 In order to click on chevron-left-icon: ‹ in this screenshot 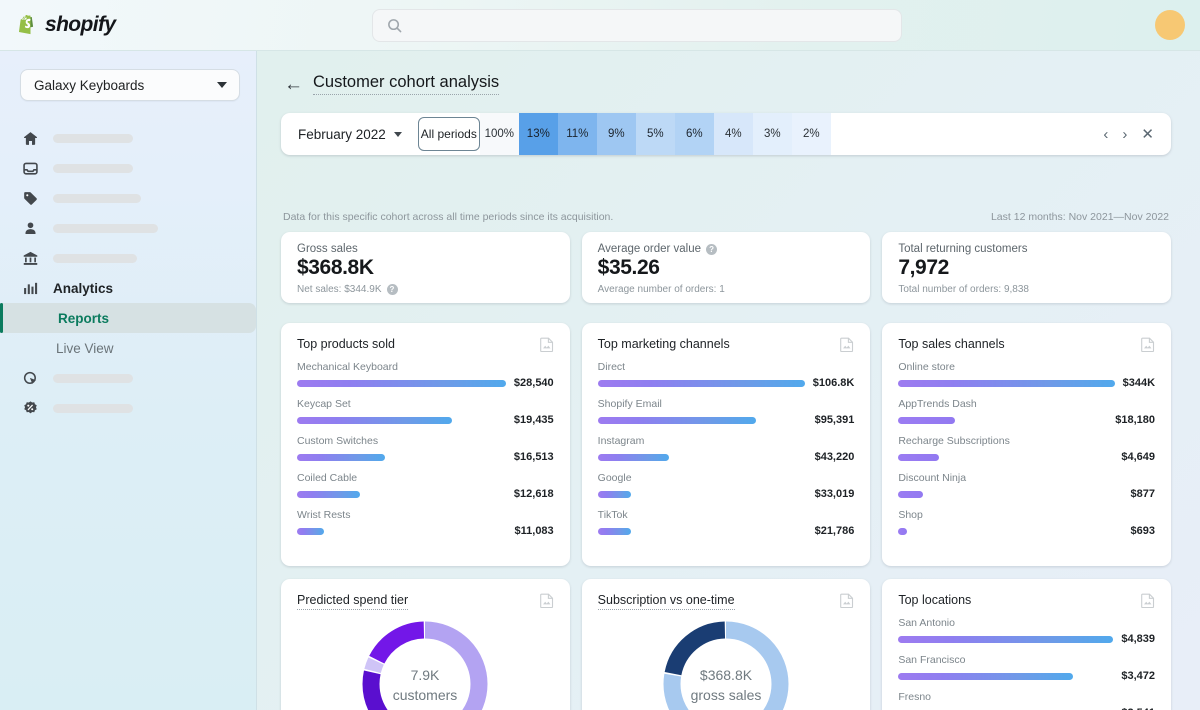, I will do `click(1105, 134)`.